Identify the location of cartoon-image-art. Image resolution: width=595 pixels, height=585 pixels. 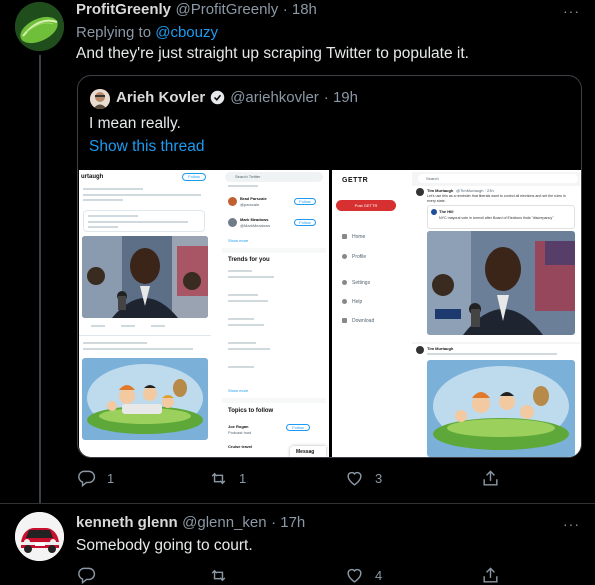
(145, 399).